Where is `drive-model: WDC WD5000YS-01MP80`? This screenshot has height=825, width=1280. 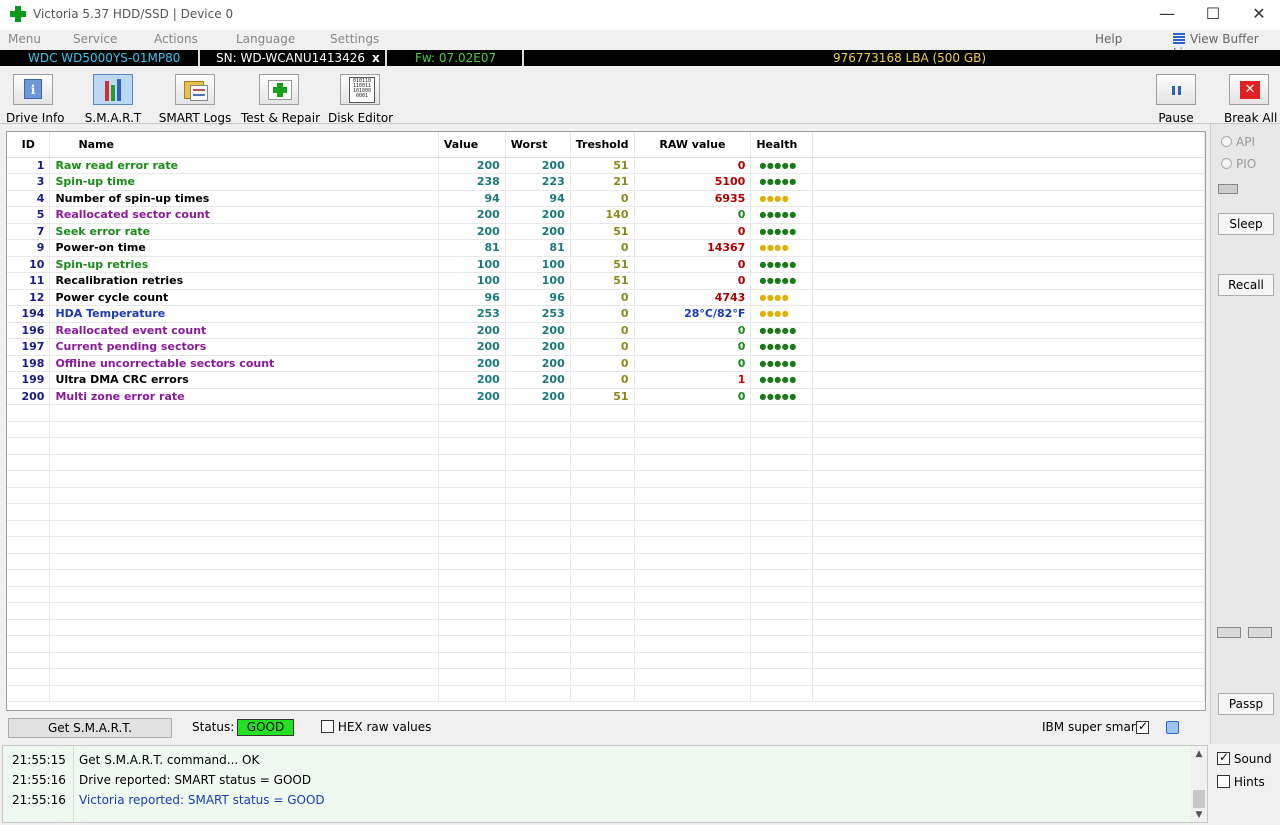
drive-model: WDC WD5000YS-01MP80 is located at coordinates (104, 58).